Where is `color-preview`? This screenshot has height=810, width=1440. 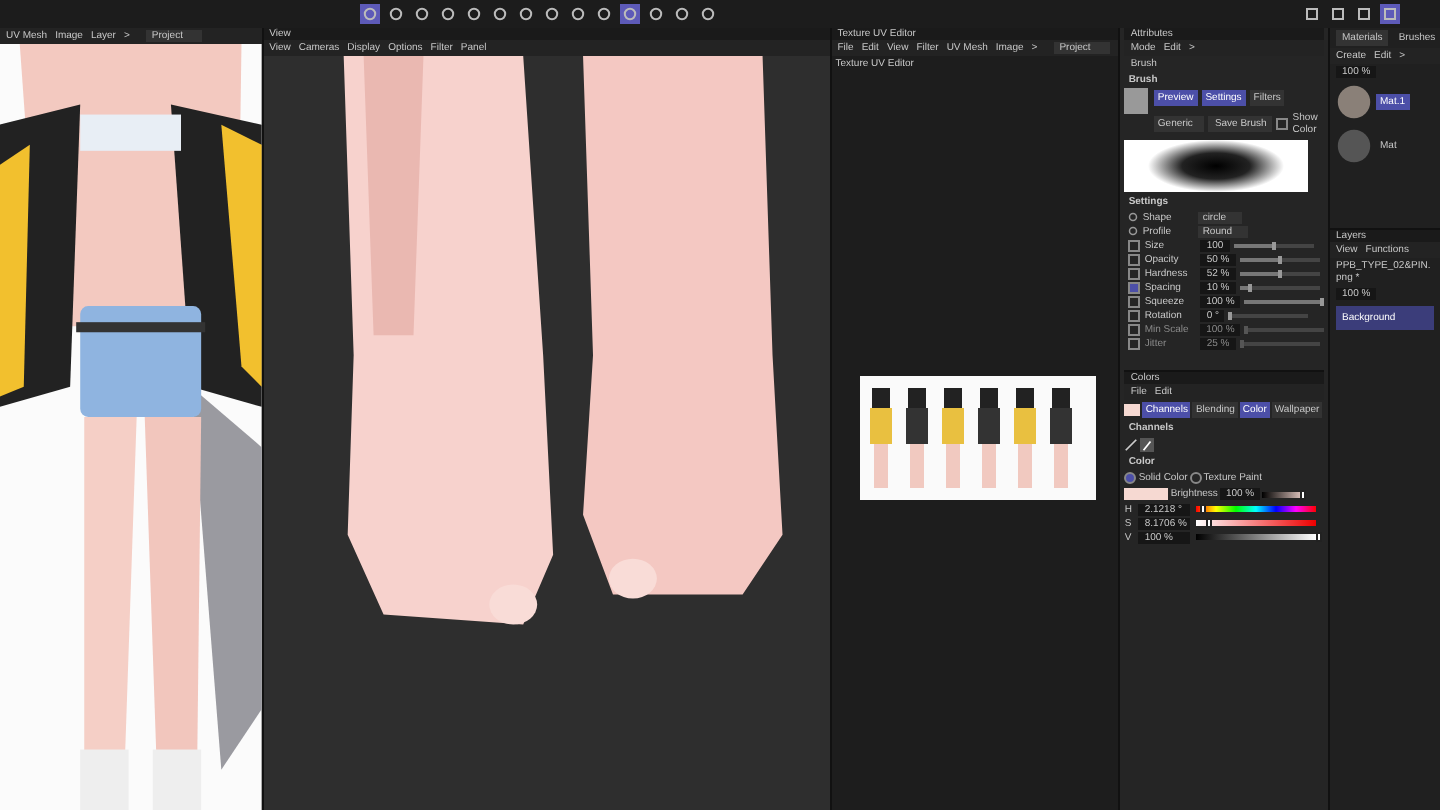 color-preview is located at coordinates (1146, 494).